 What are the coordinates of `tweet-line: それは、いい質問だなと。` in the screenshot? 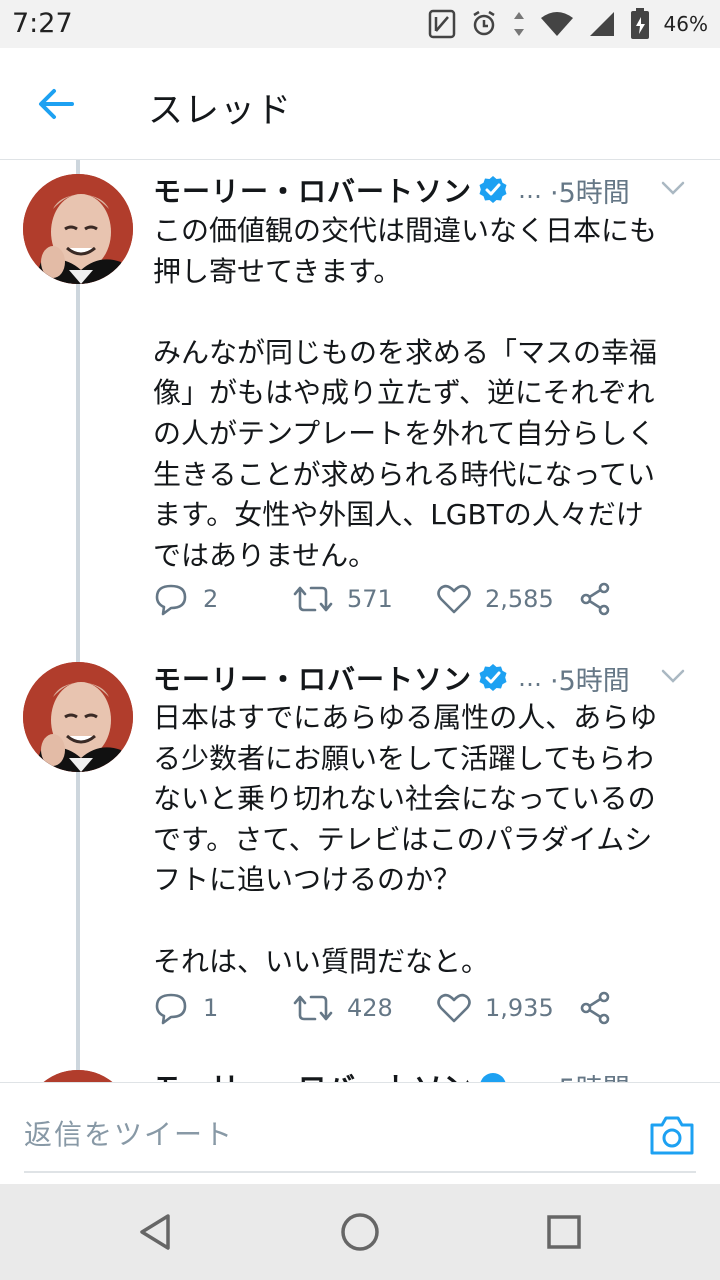 It's located at (321, 961).